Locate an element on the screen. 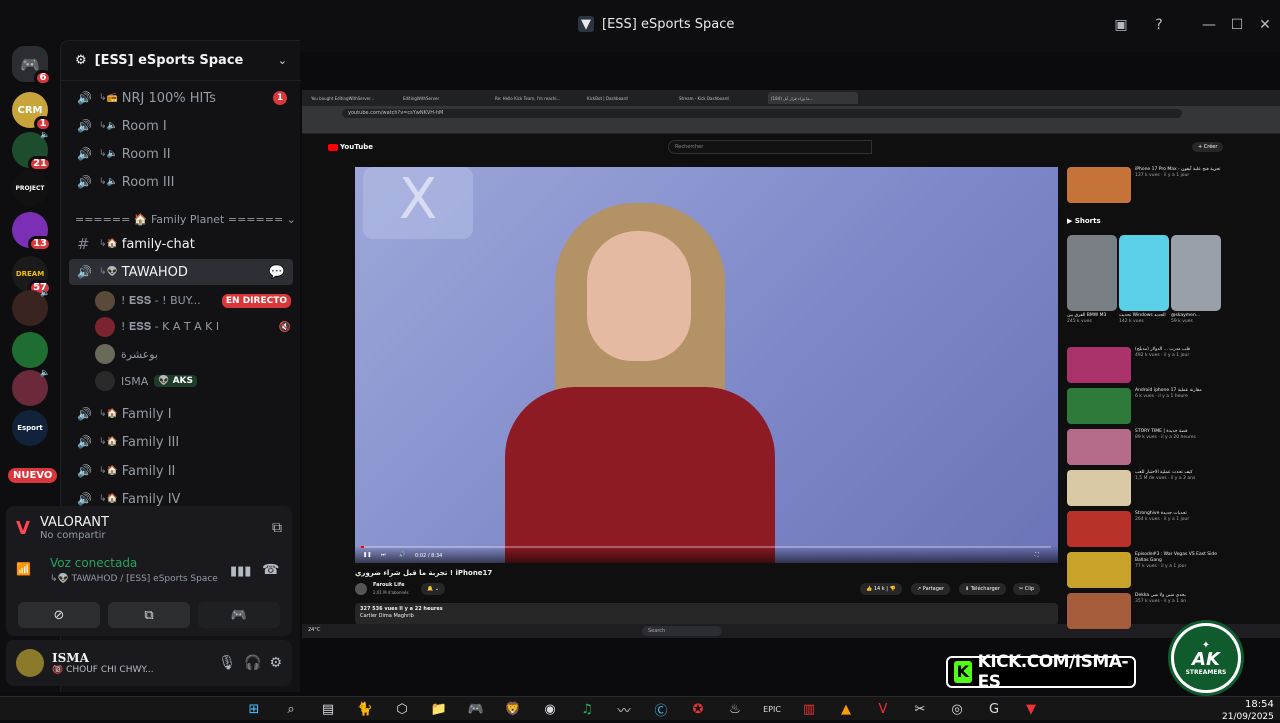 Image resolution: width=1280 pixels, height=723 pixels. headphones-icon: 🎧 is located at coordinates (252, 663).